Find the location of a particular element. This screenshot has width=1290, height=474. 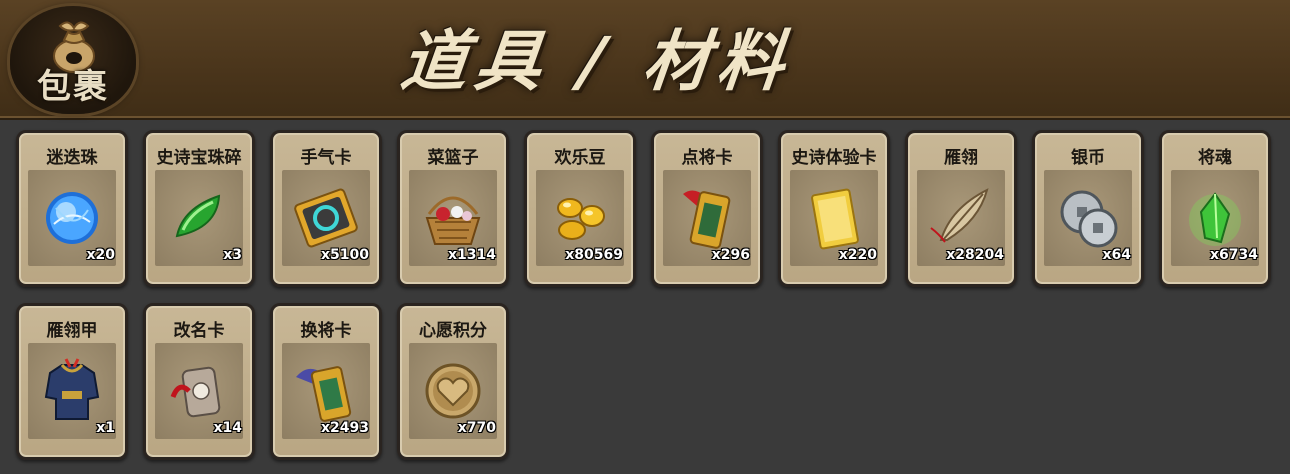

item-card: 史诗体验卡 x220 is located at coordinates (834, 208).